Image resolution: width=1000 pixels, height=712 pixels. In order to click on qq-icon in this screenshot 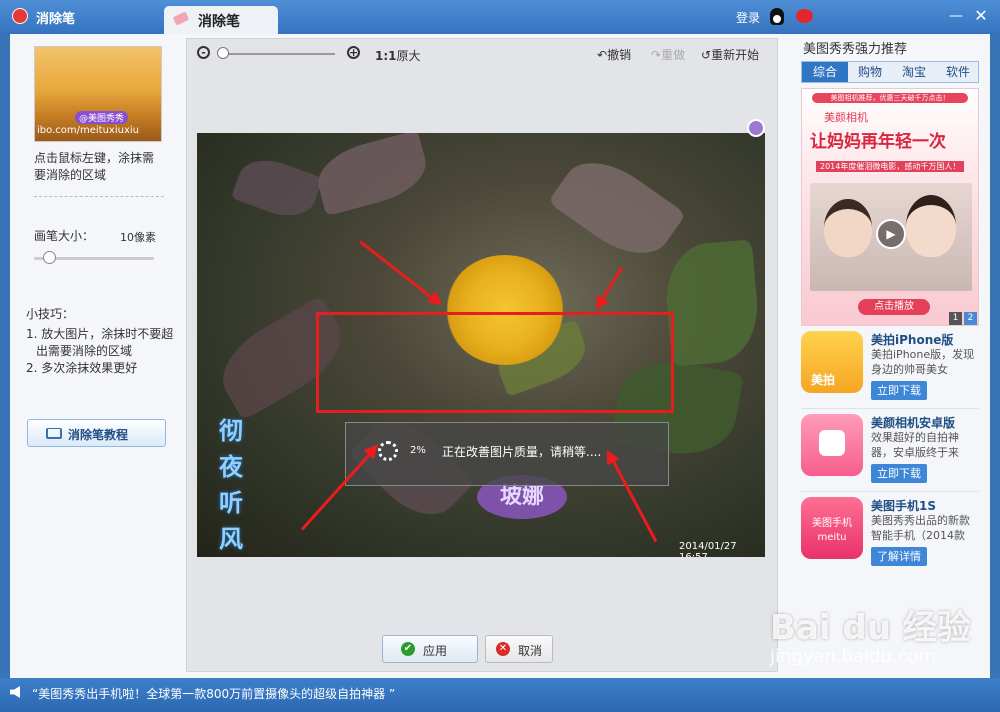, I will do `click(777, 16)`.